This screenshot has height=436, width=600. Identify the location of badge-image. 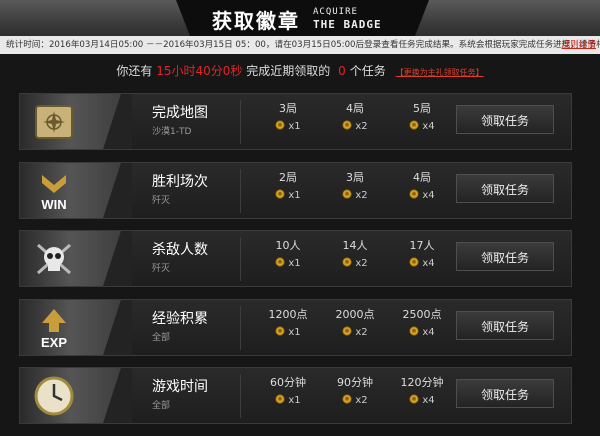
(76, 395).